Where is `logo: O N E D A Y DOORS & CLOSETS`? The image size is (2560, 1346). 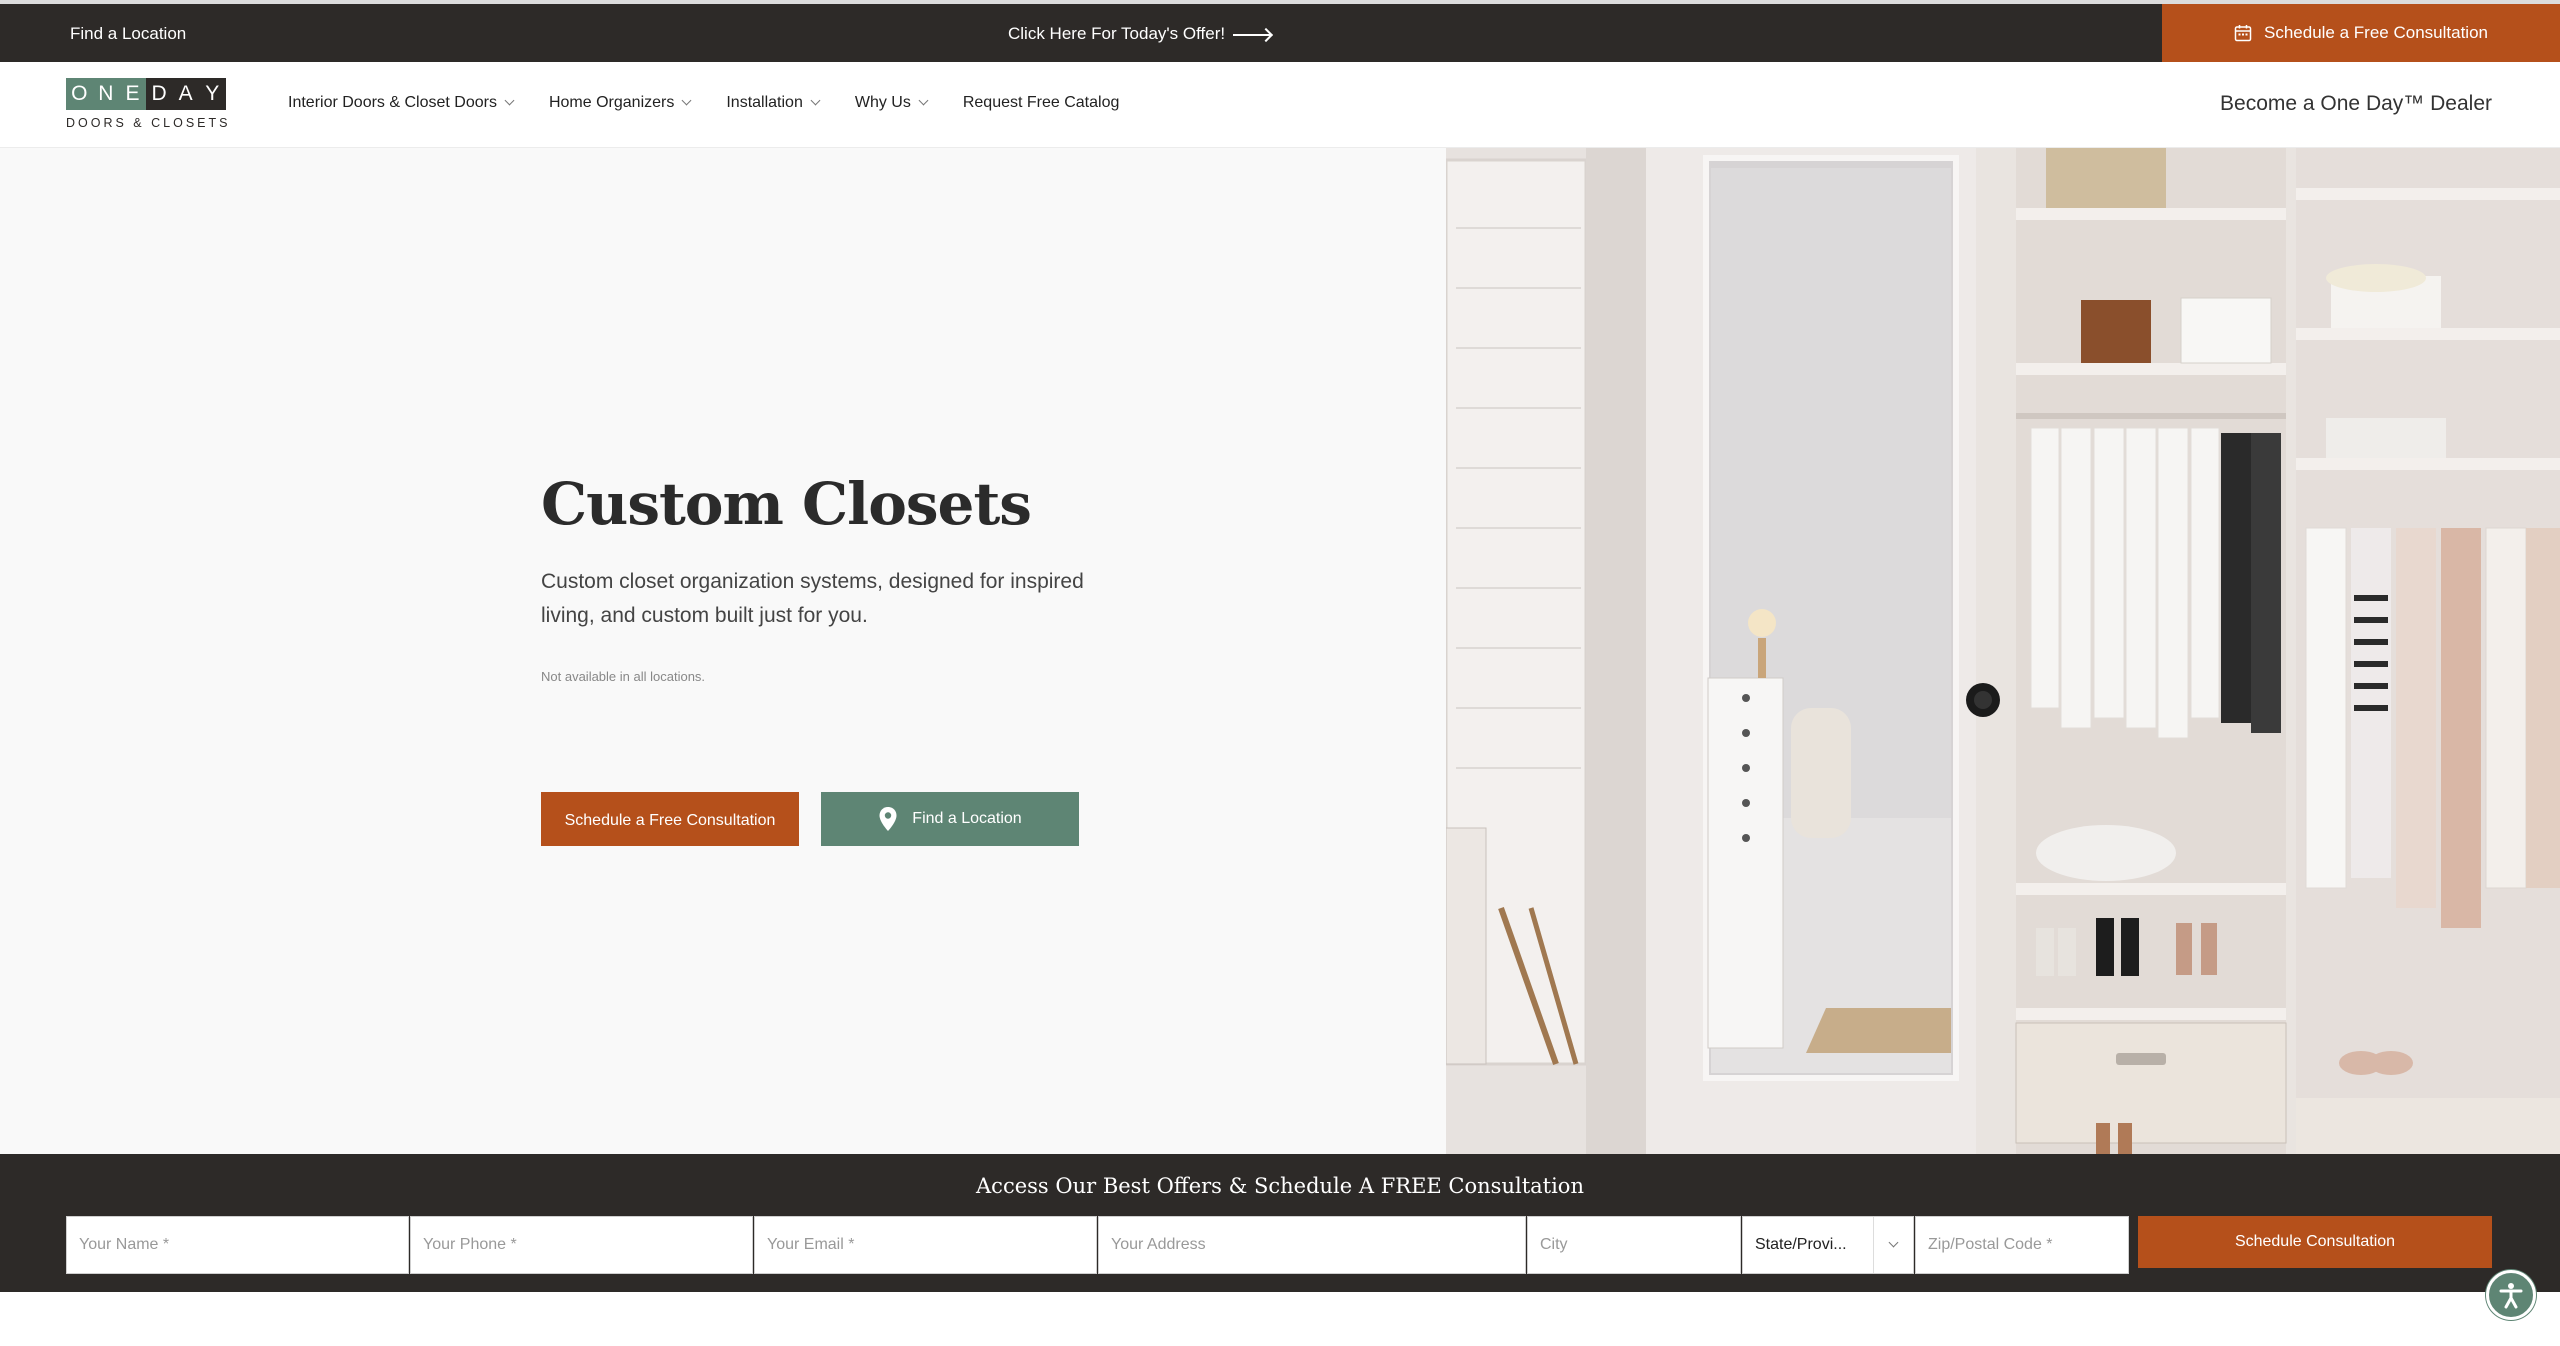
logo: O N E D A Y DOORS & CLOSETS is located at coordinates (148, 104).